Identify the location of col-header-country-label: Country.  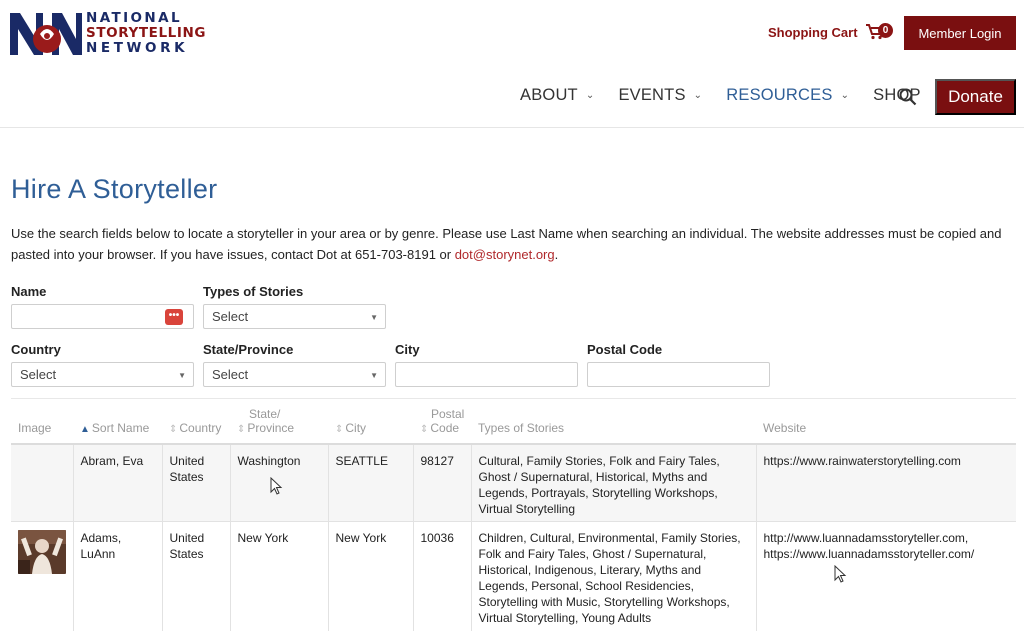
(200, 428).